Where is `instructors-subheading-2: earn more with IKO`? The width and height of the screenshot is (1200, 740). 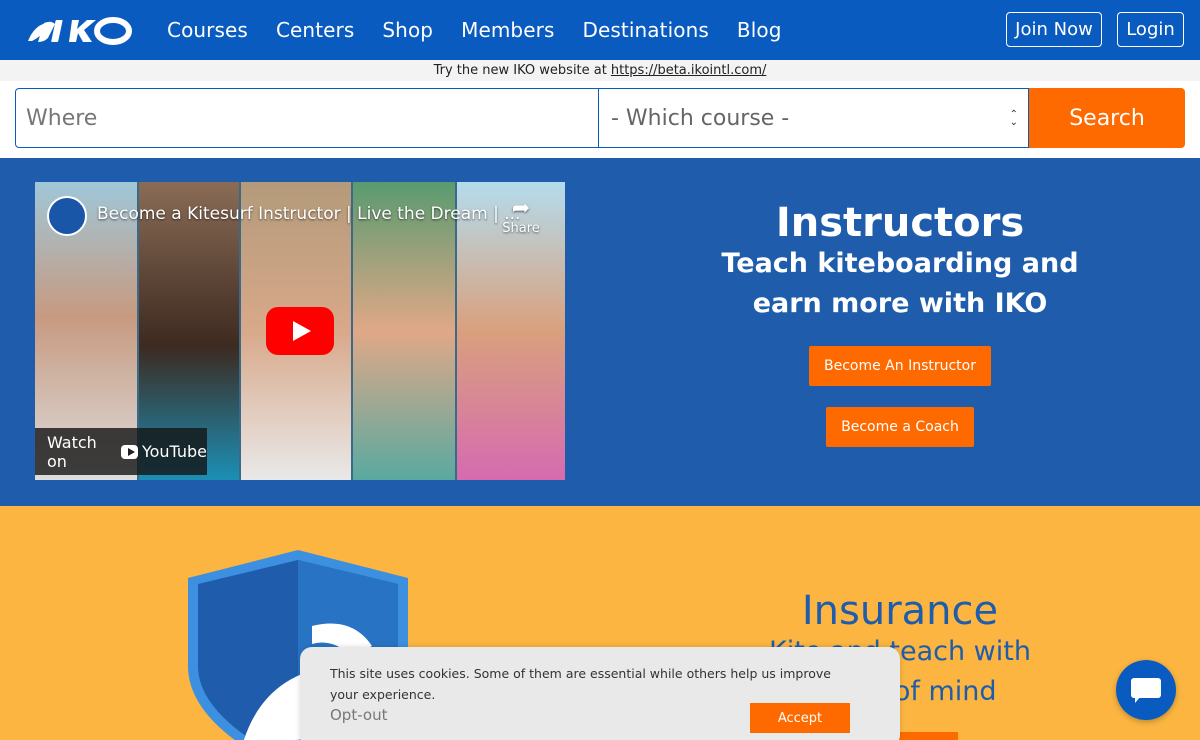 instructors-subheading-2: earn more with IKO is located at coordinates (900, 303).